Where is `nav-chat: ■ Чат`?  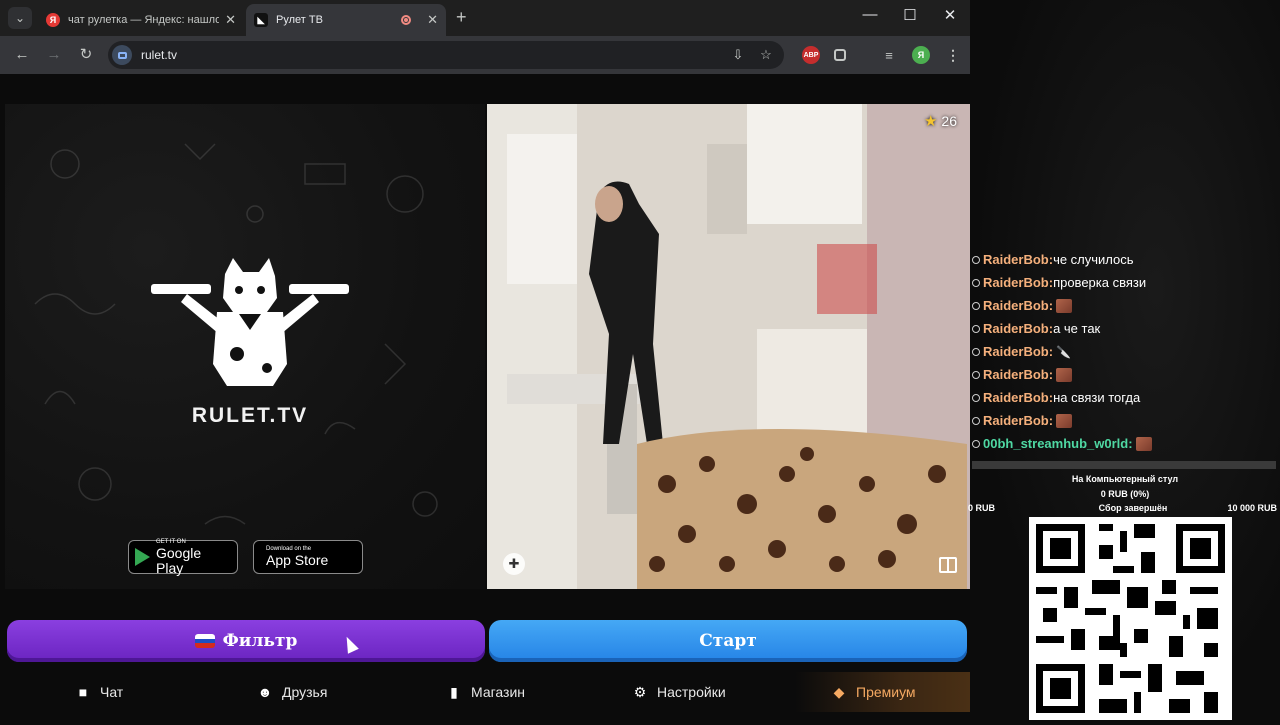
nav-chat: ■ Чат is located at coordinates (98, 692).